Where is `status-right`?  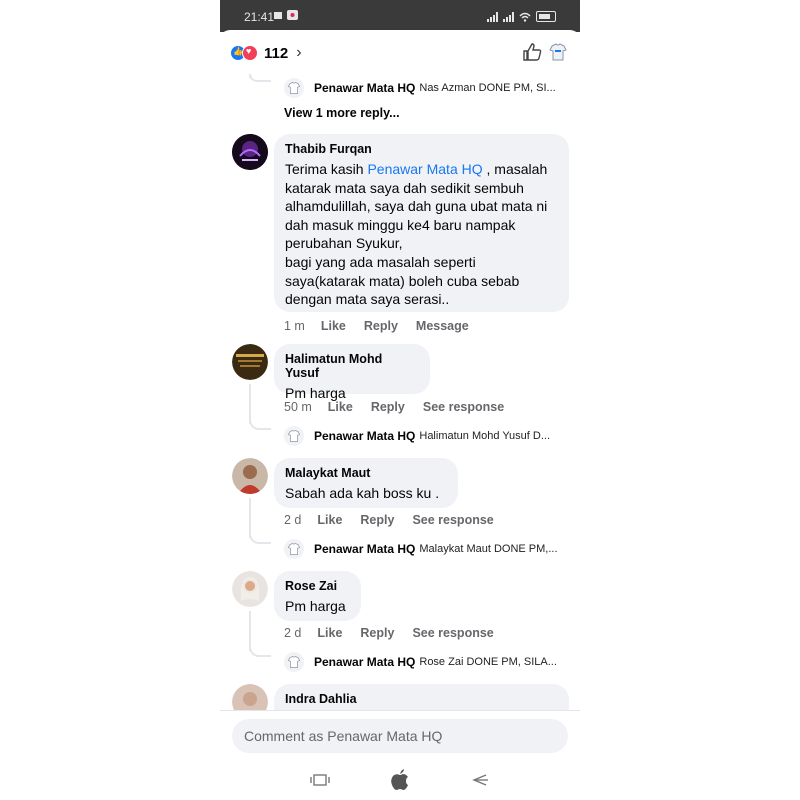 status-right is located at coordinates (521, 16).